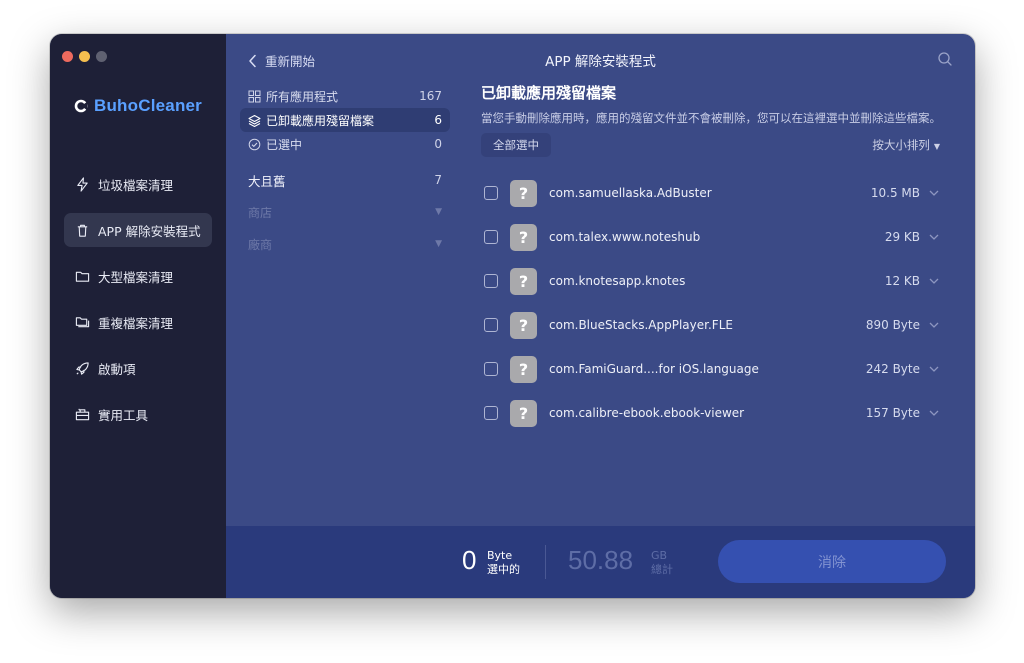  I want to click on category-all-apps: 所有應用程式 167, so click(345, 96).